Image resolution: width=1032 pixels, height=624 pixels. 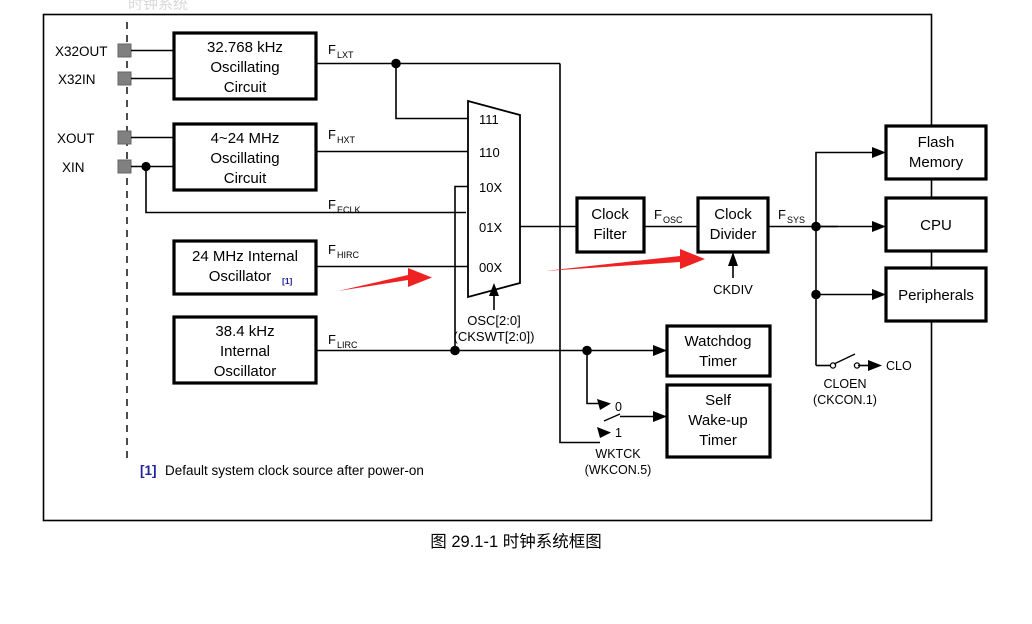 I want to click on pin-label-xin: XIN, so click(x=73, y=167).